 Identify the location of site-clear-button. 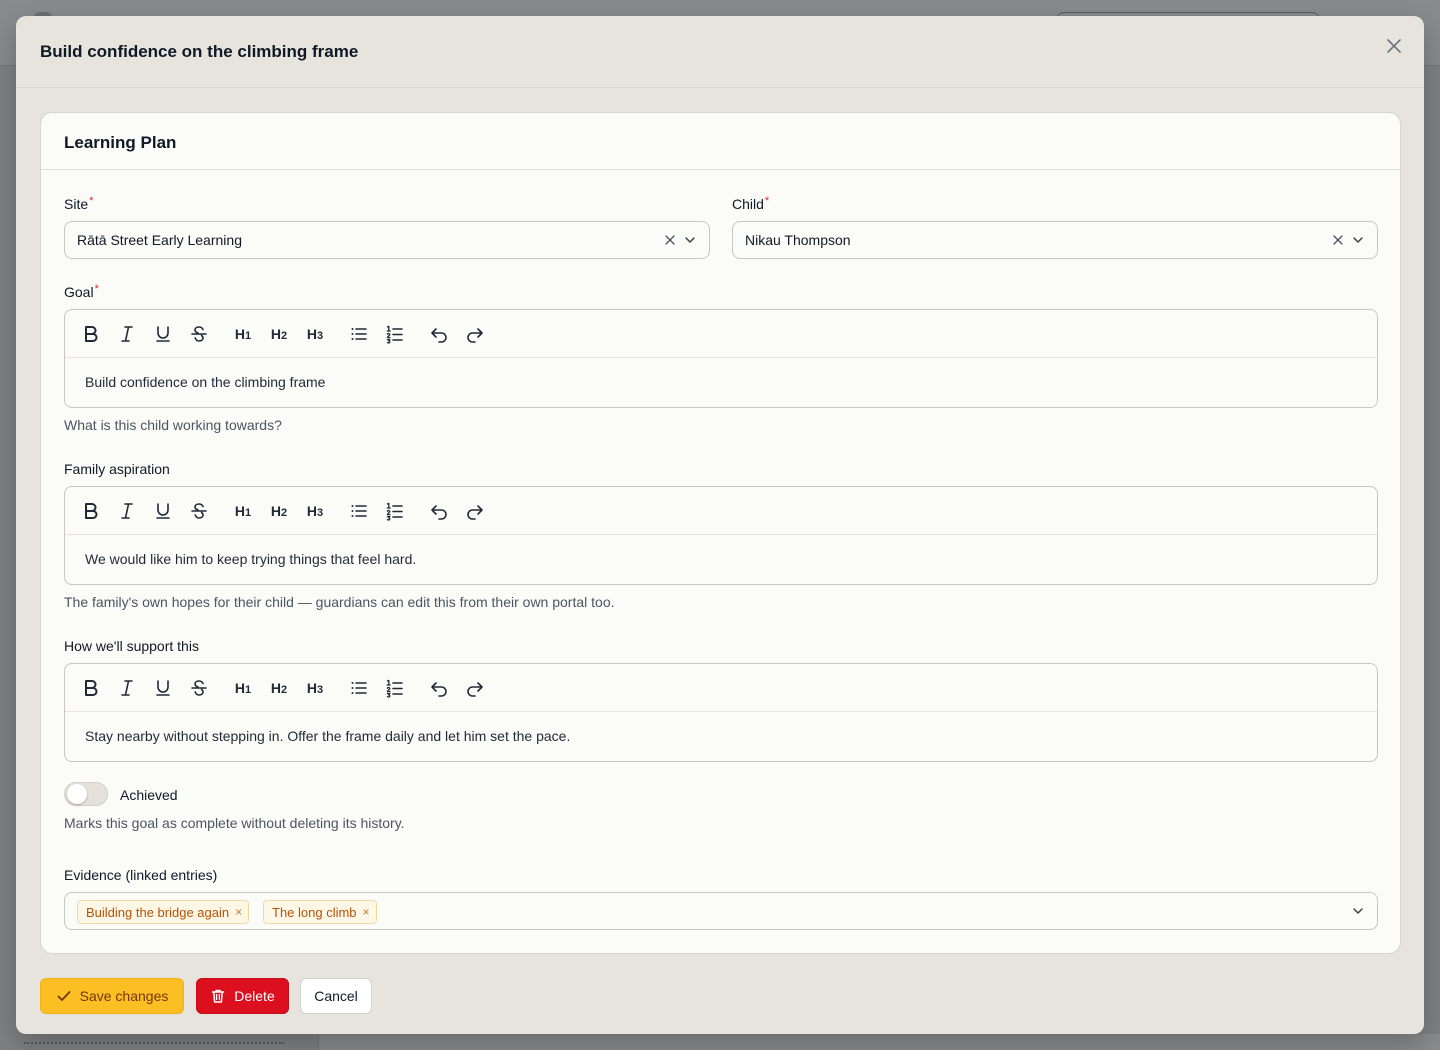
(670, 240).